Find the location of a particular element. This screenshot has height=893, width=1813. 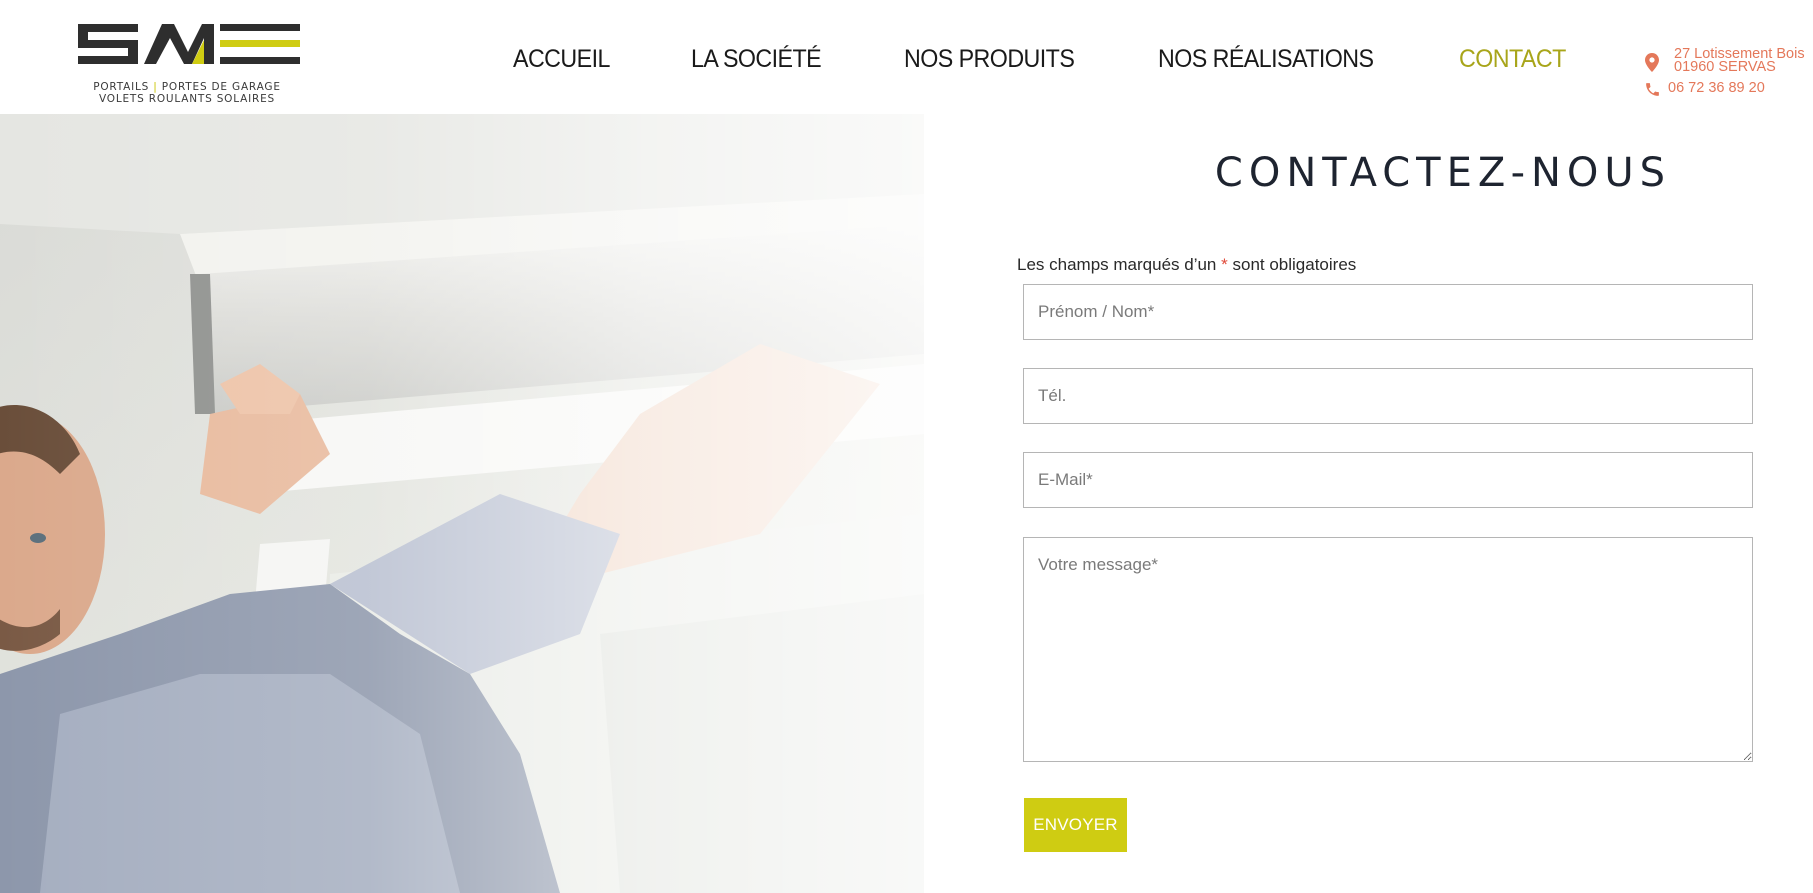

phone-link: 06 72 36 89 20 is located at coordinates (1716, 88).